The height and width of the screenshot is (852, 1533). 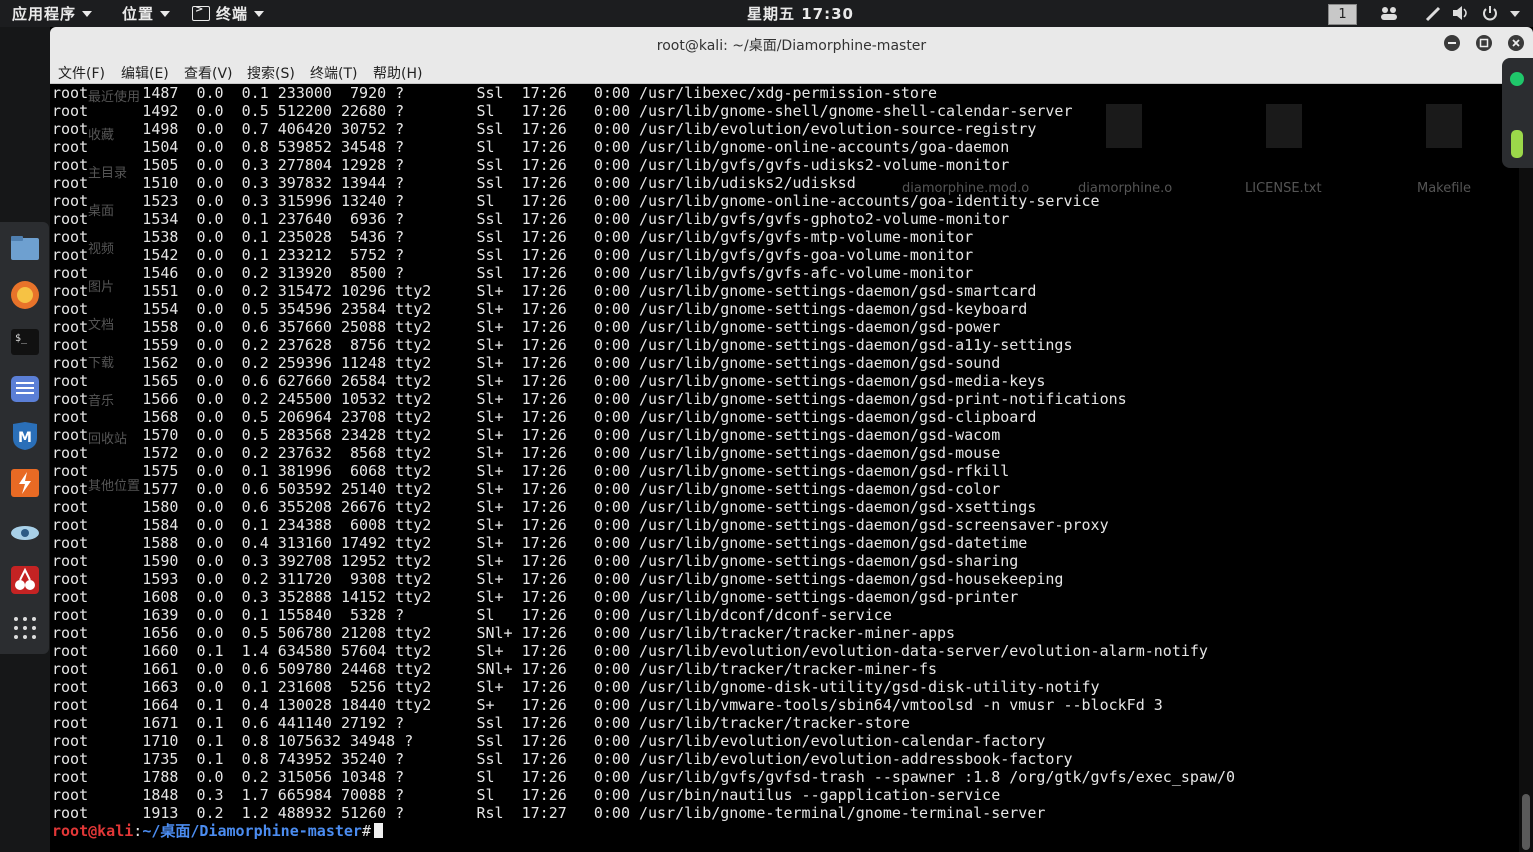 I want to click on svg-text: M, so click(x=25, y=438).